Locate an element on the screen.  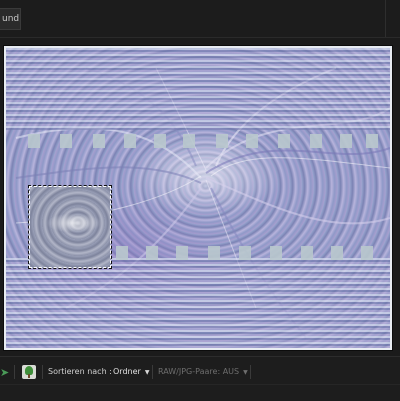
tab-fragment: und) is located at coordinates (10, 19).